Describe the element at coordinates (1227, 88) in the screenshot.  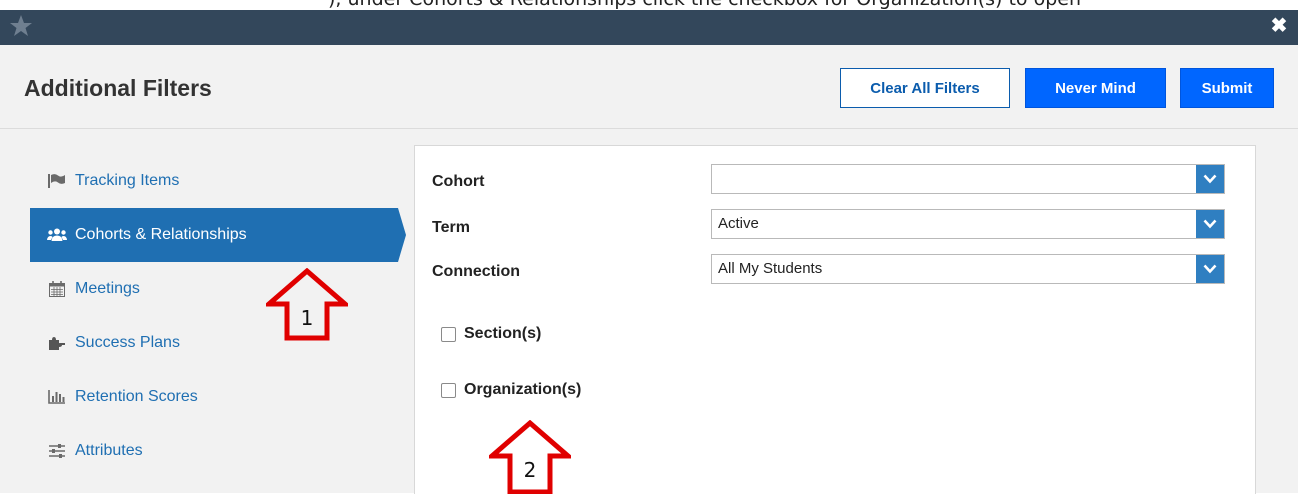
I see `submit-button: Submit` at that location.